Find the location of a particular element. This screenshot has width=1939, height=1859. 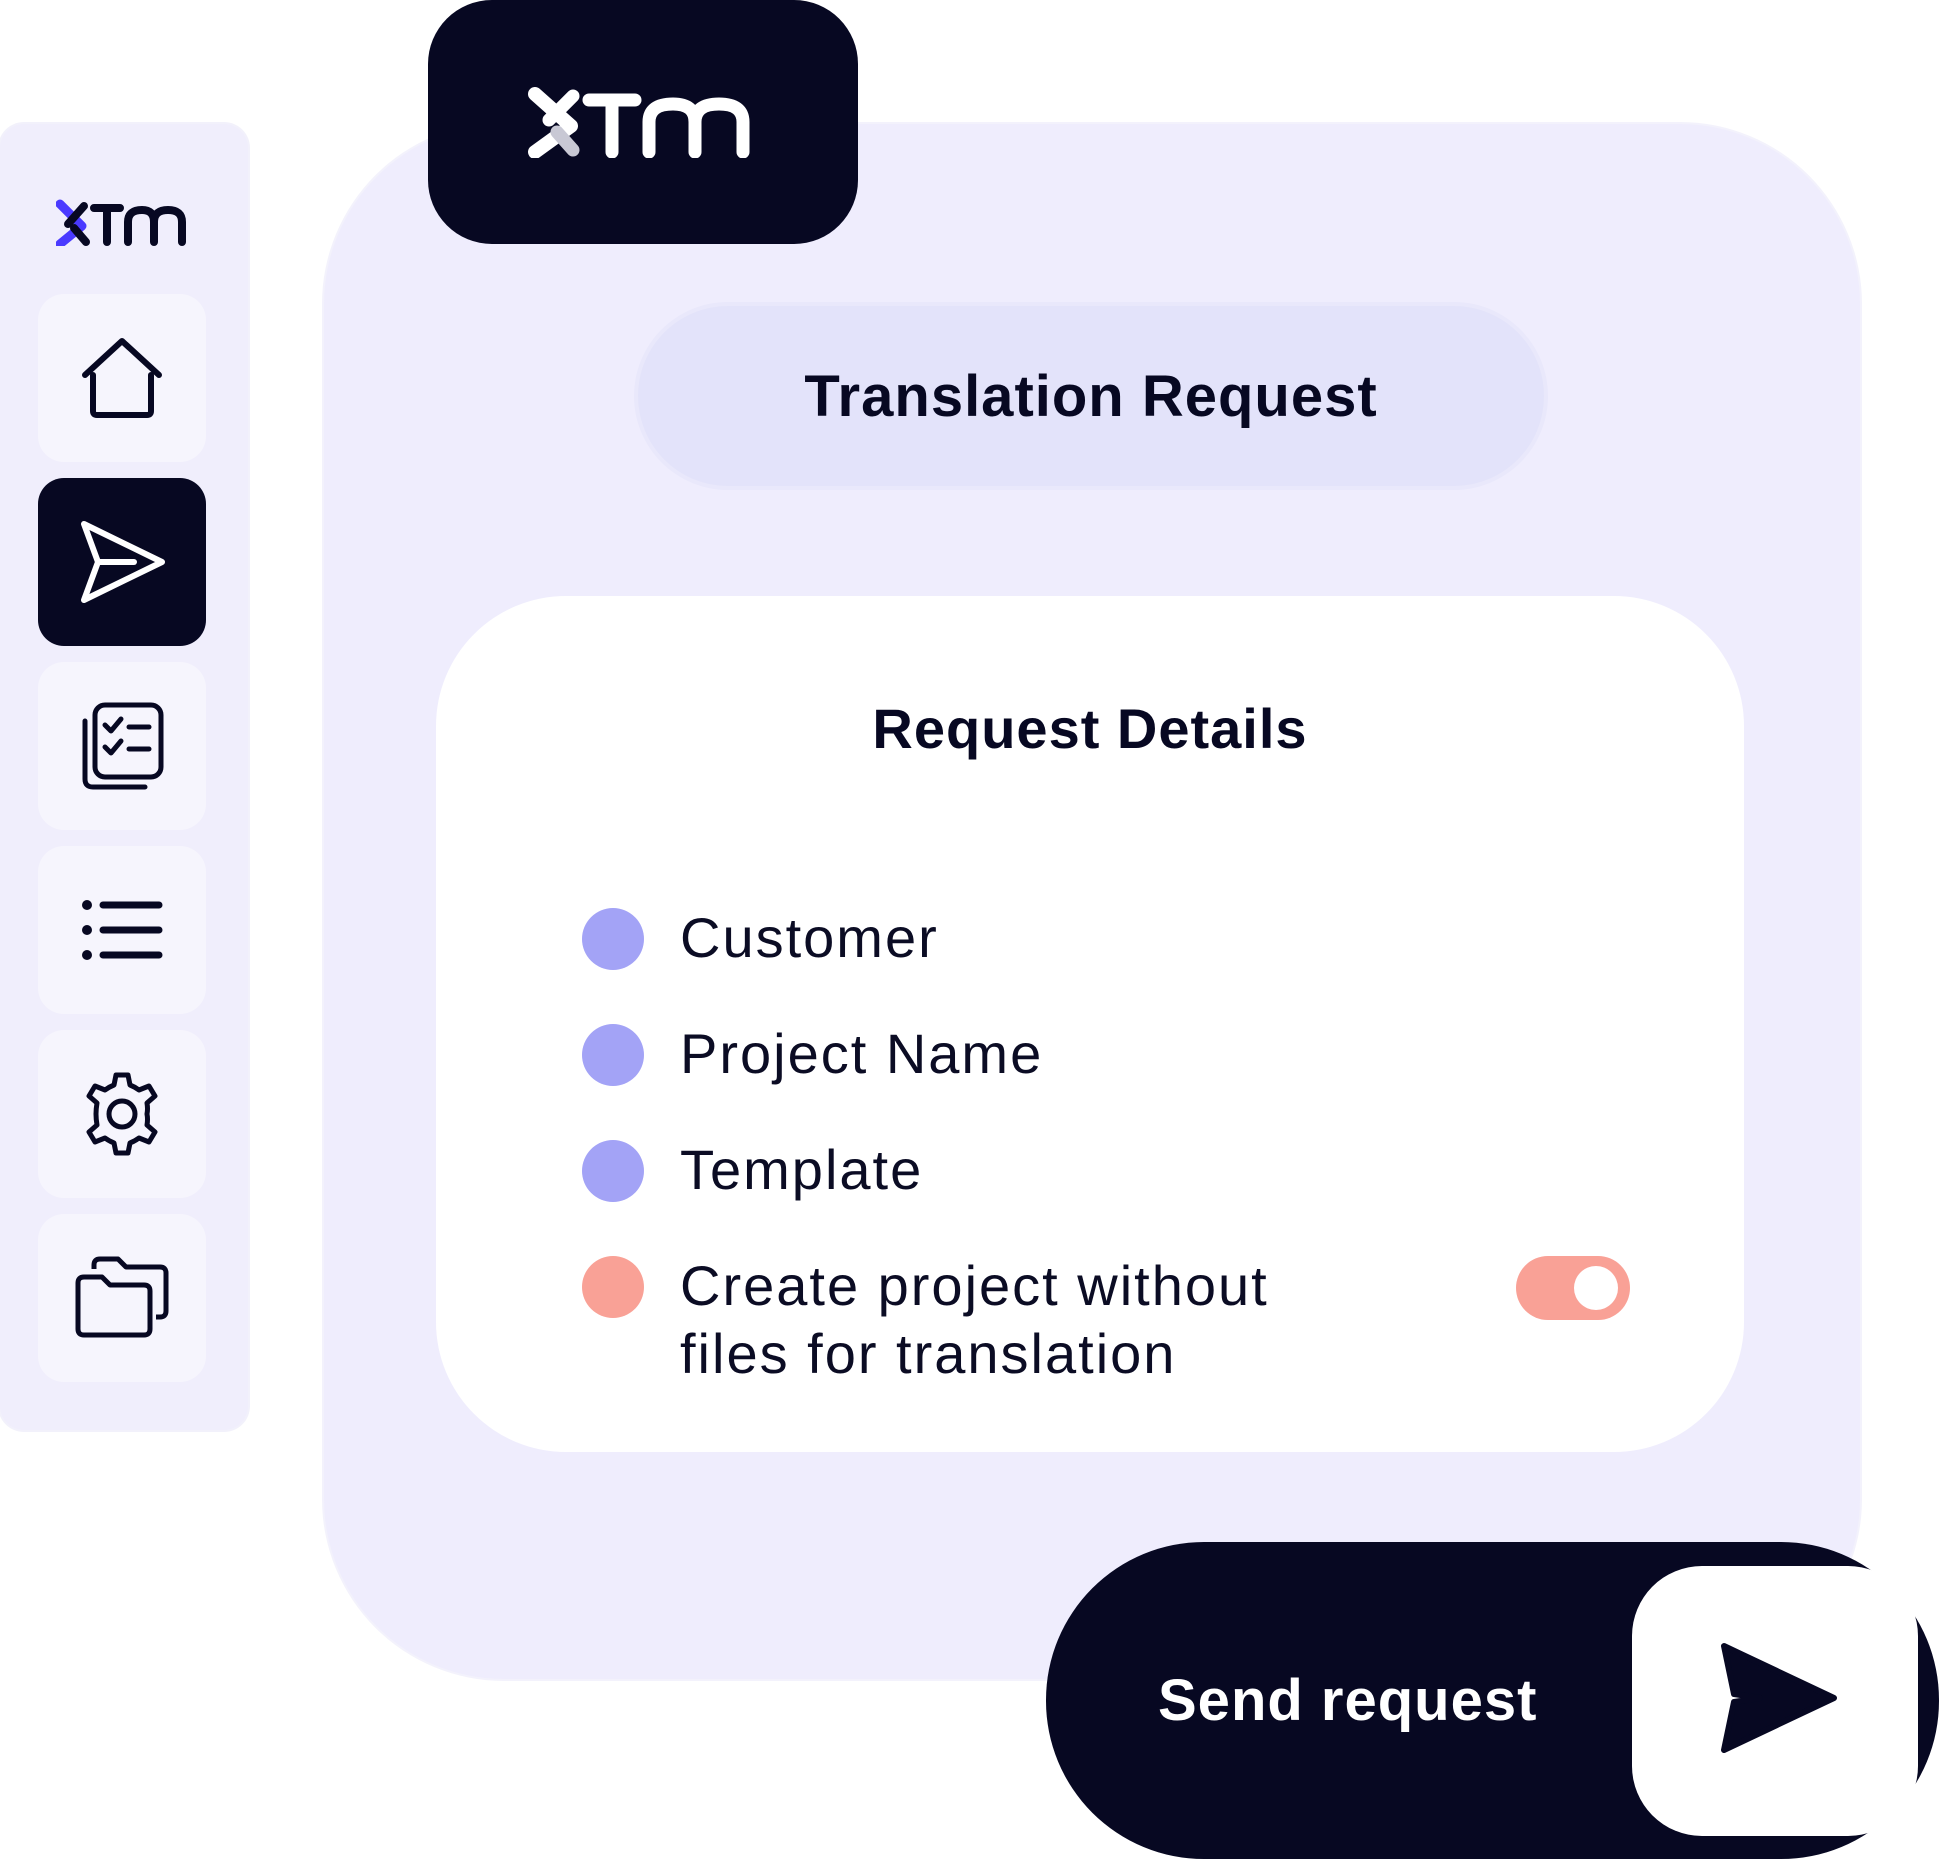

details-title: Request Details is located at coordinates (1090, 728).